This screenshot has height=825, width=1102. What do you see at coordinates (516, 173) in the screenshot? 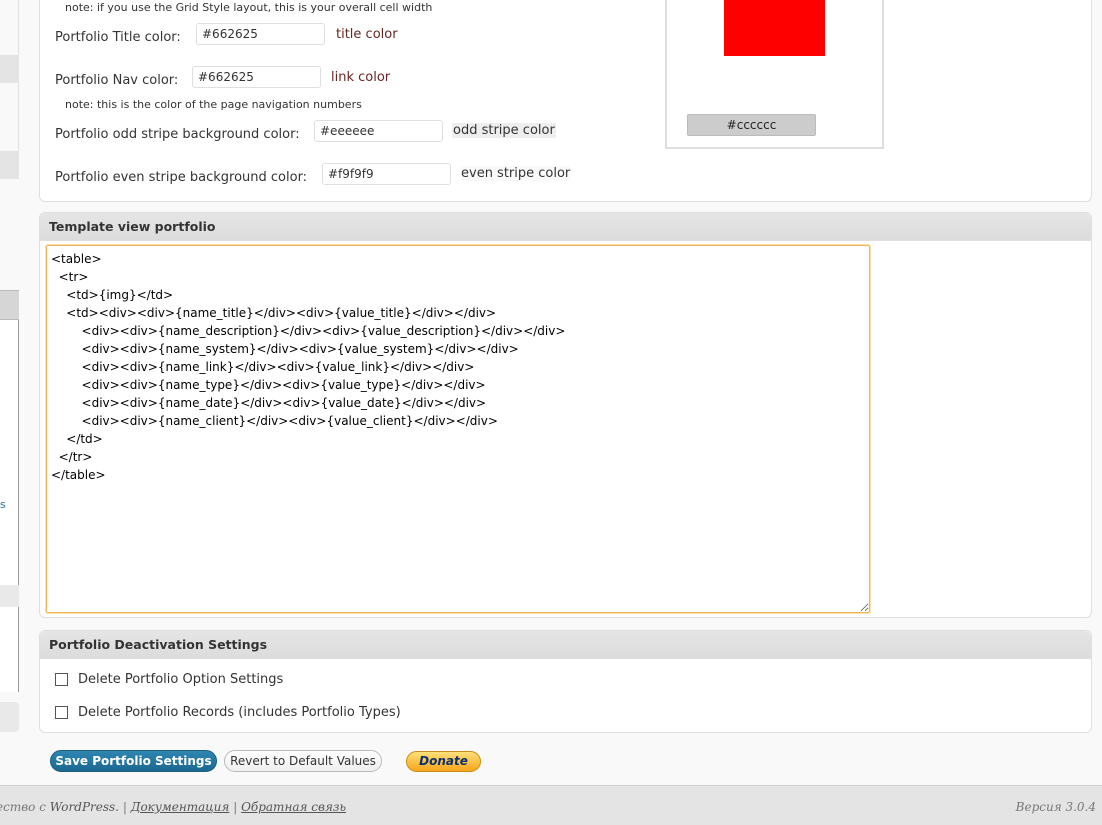
I see `even-stripe-preview: even stripe color` at bounding box center [516, 173].